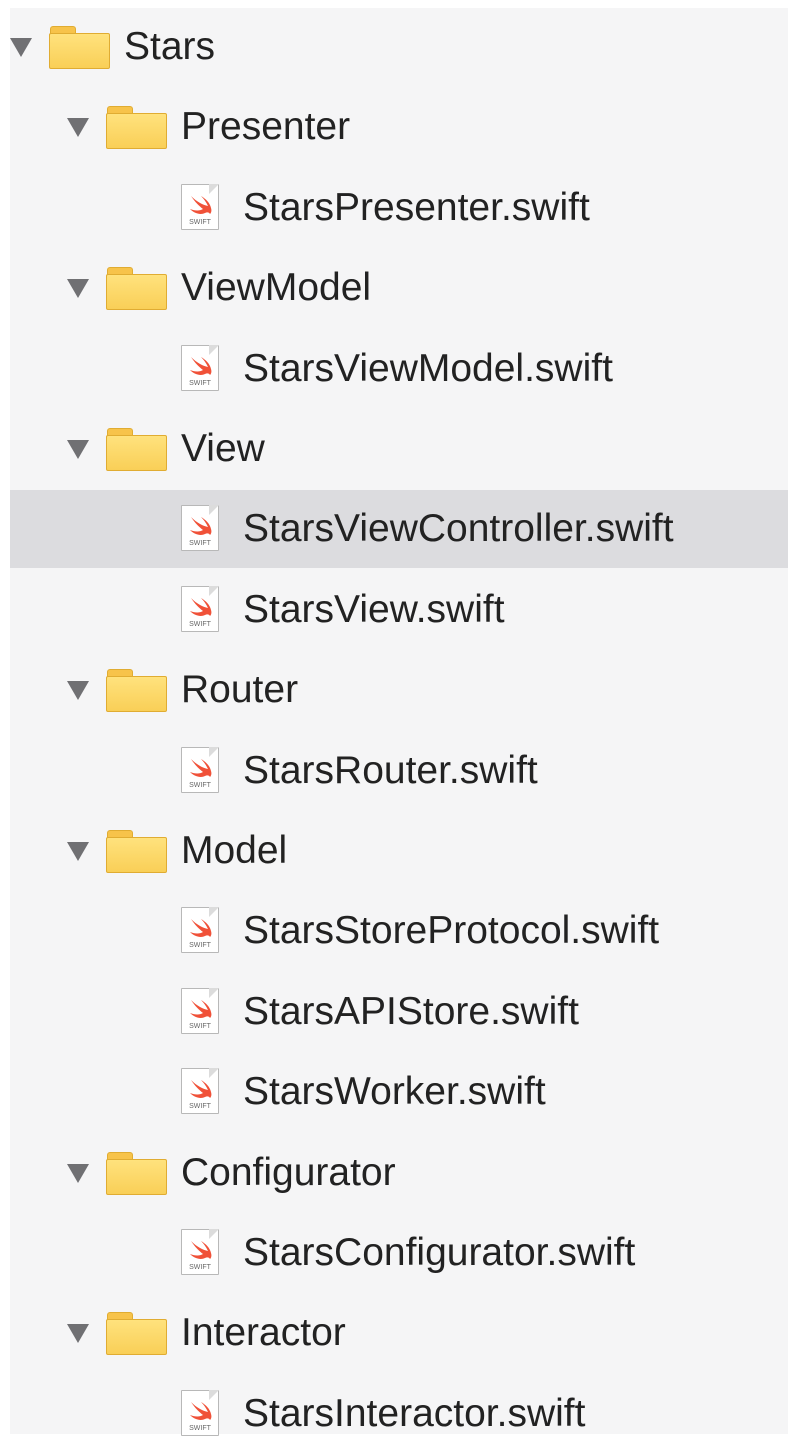 The height and width of the screenshot is (1453, 788). I want to click on file-label: StarsRouter.swift, so click(390, 770).